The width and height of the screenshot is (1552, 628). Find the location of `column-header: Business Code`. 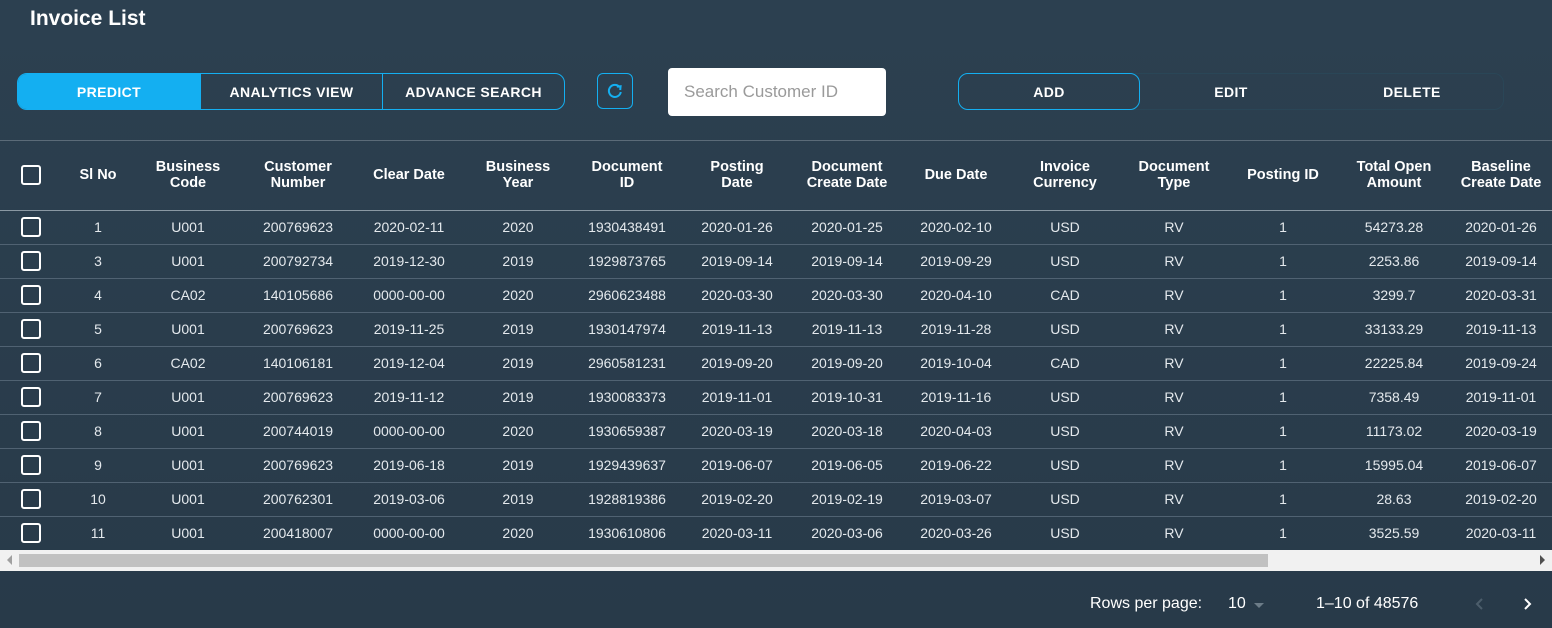

column-header: Business Code is located at coordinates (188, 176).